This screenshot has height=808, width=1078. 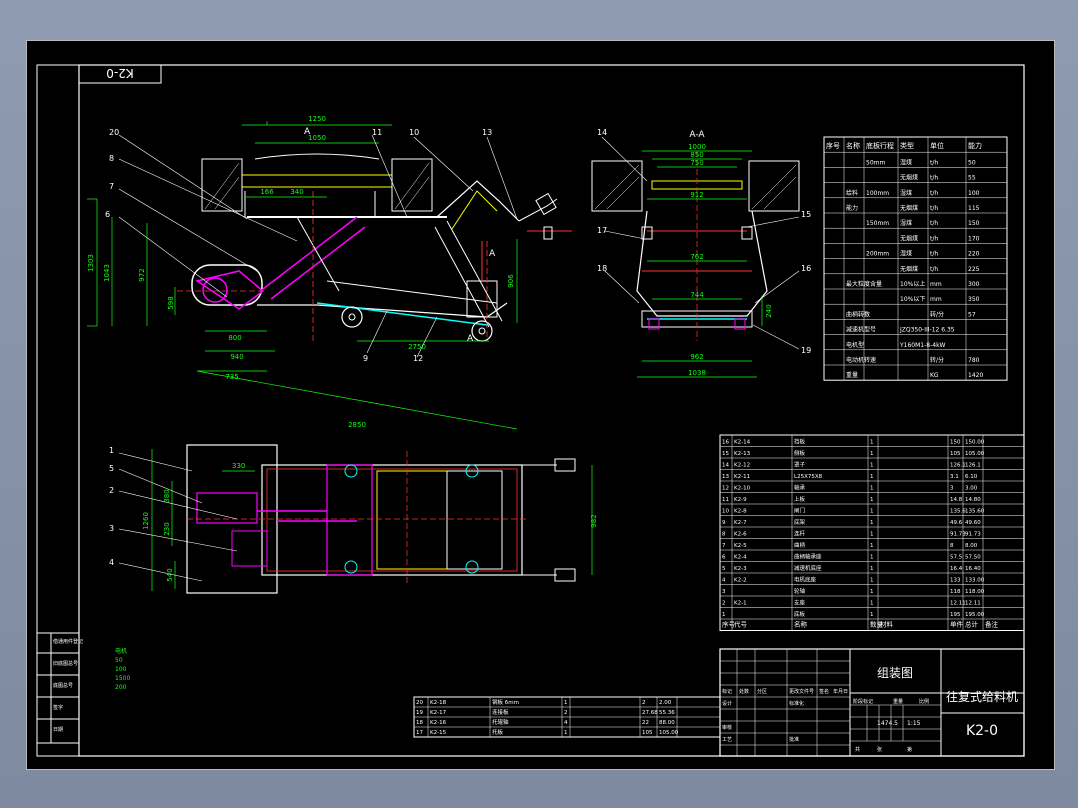 I want to click on parts-cell: 150, so click(x=955, y=443).